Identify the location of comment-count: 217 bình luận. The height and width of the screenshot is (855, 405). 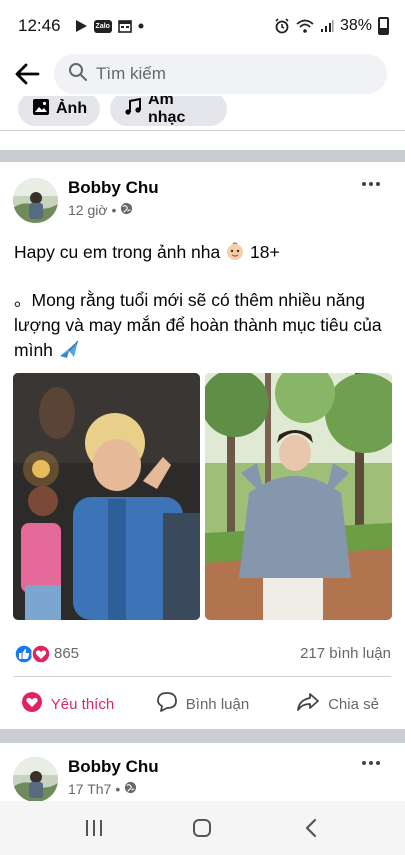
(345, 653).